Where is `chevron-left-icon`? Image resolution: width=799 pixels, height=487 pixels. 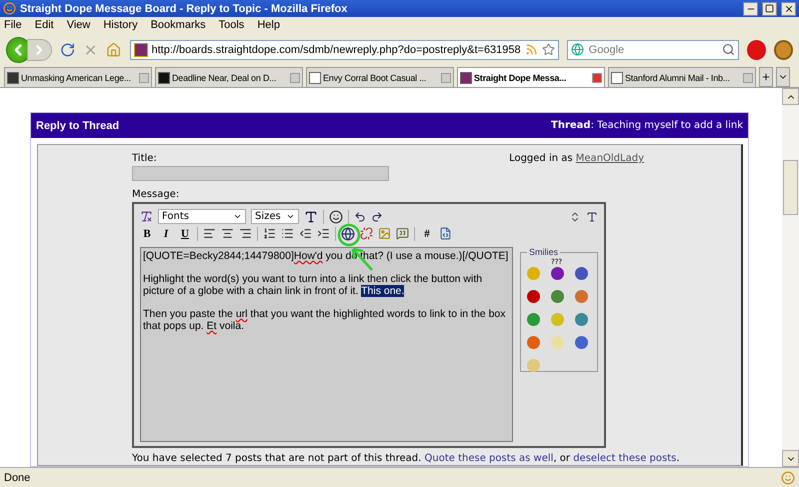
chevron-left-icon is located at coordinates (18, 50).